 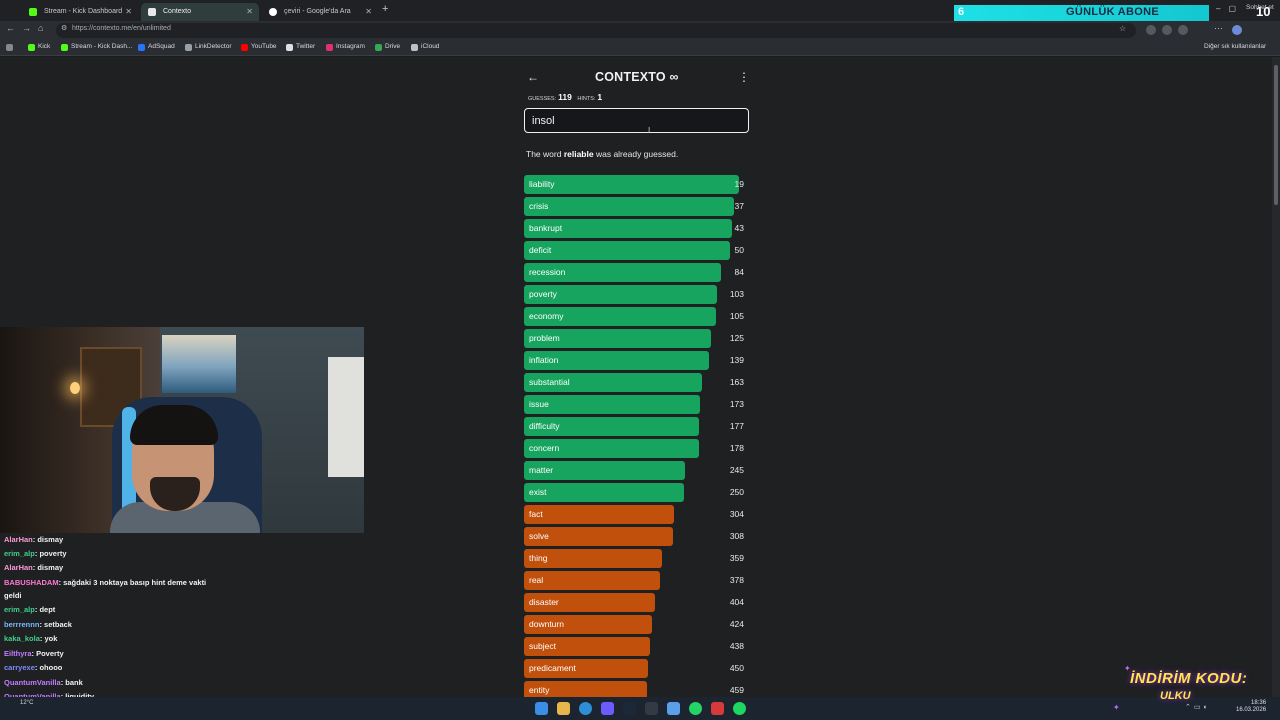 What do you see at coordinates (156, 47) in the screenshot?
I see `bookmark-adsquad: AdSquad` at bounding box center [156, 47].